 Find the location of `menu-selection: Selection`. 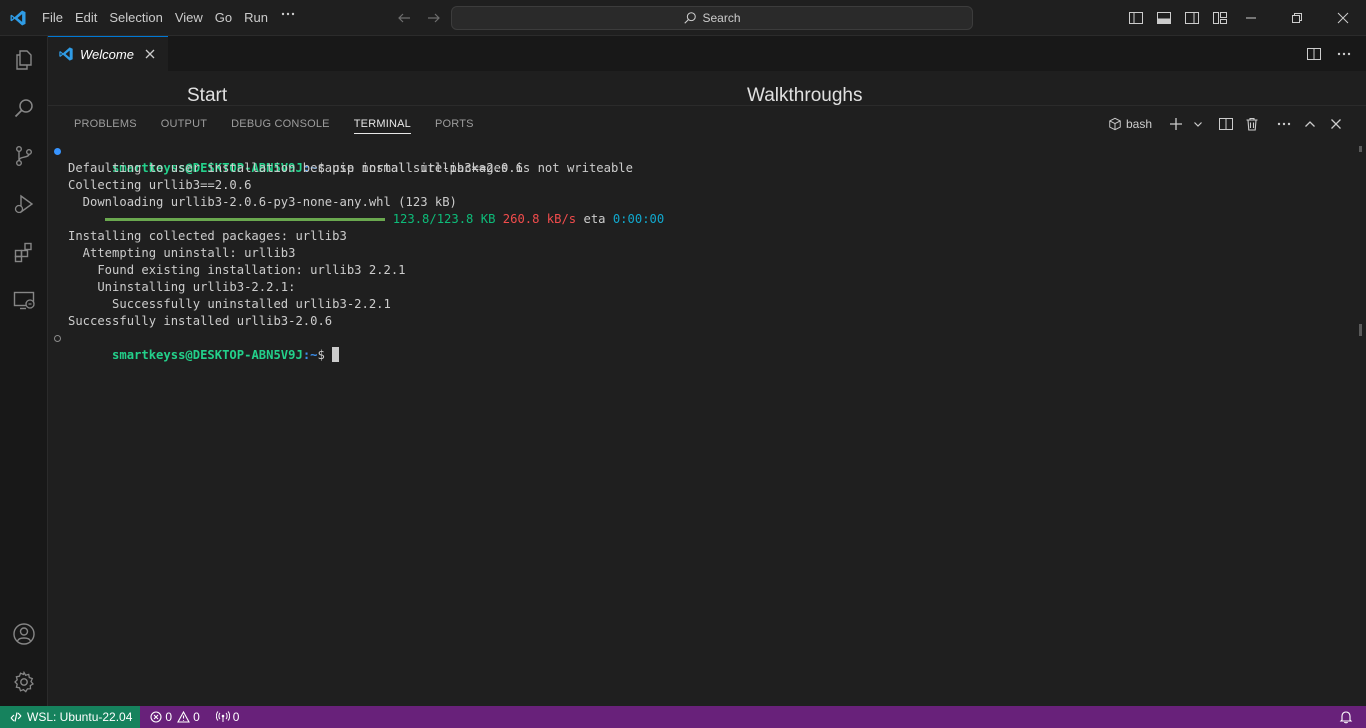

menu-selection: Selection is located at coordinates (135, 18).